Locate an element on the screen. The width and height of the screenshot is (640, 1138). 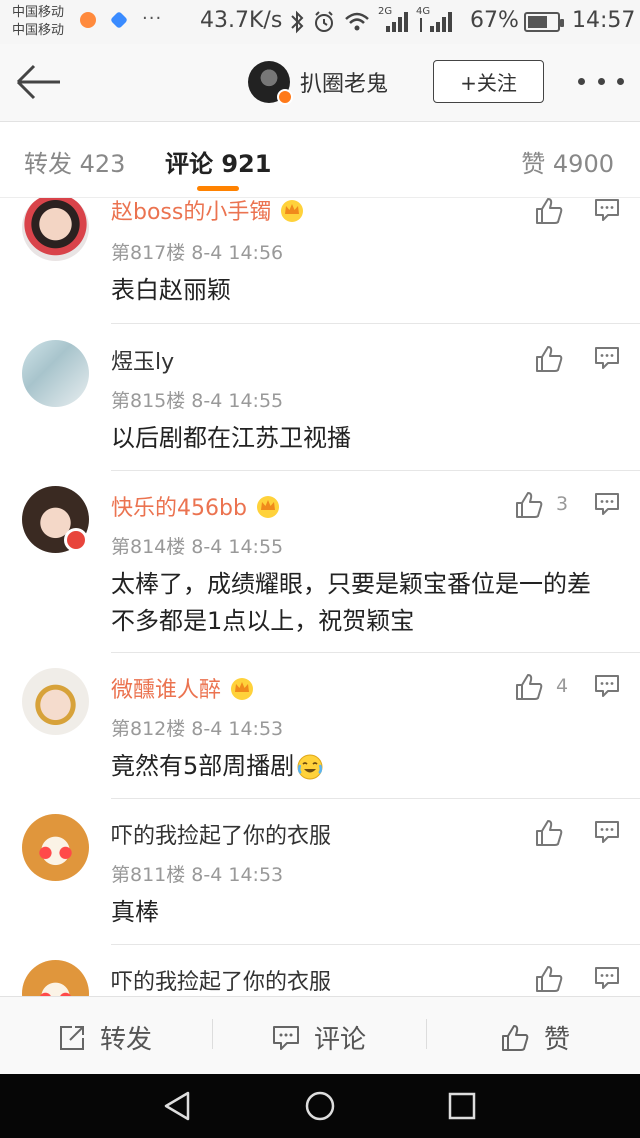
comment-username: 快乐的456bb is located at coordinates (196, 506).